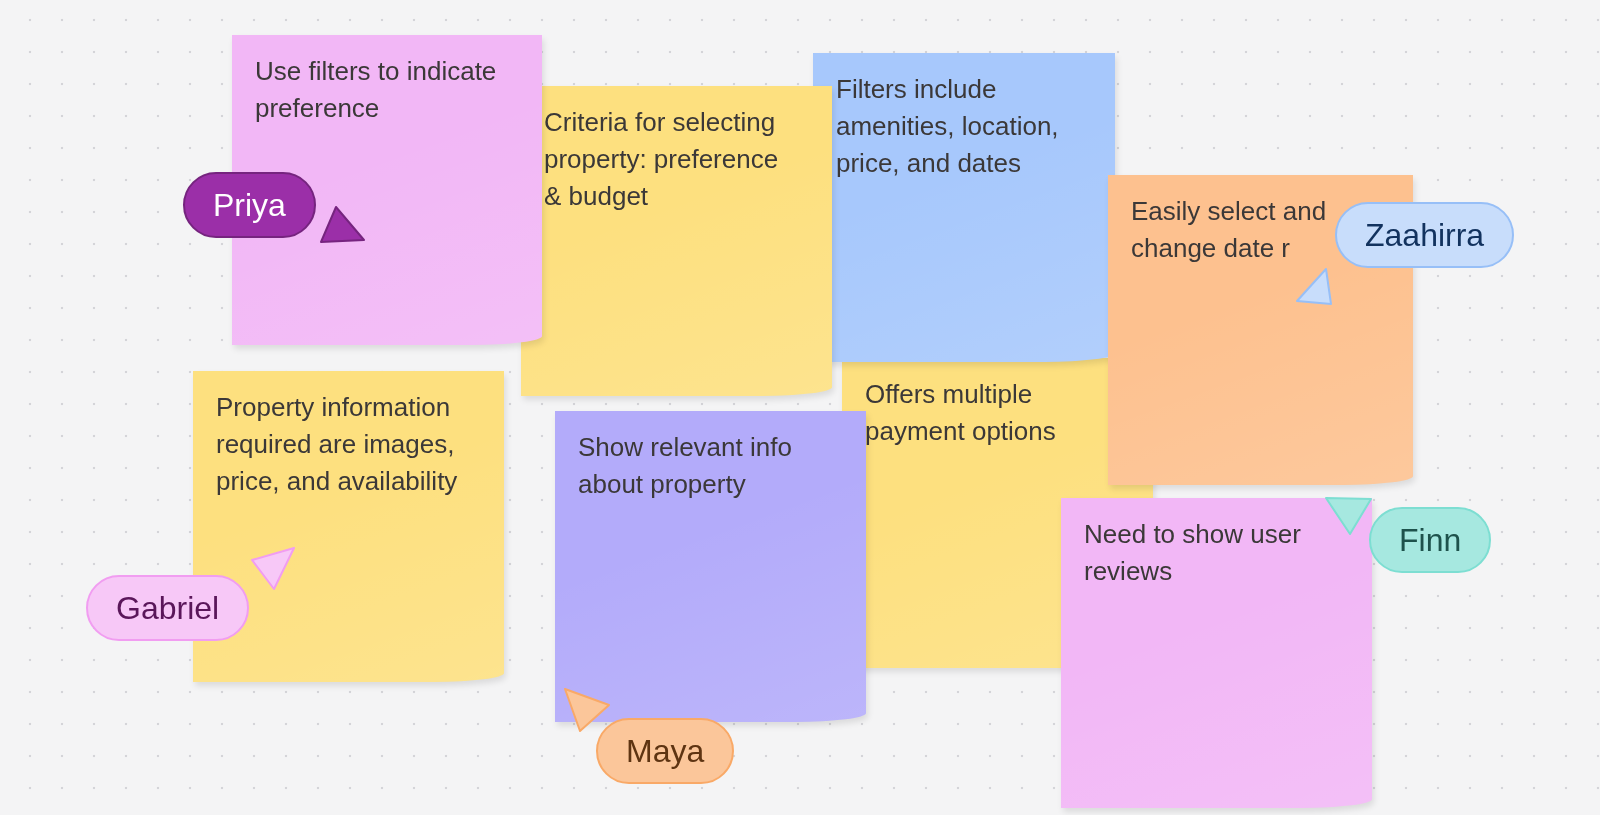 The width and height of the screenshot is (1600, 815). I want to click on note-text: Offers multiple payment options, so click(960, 412).